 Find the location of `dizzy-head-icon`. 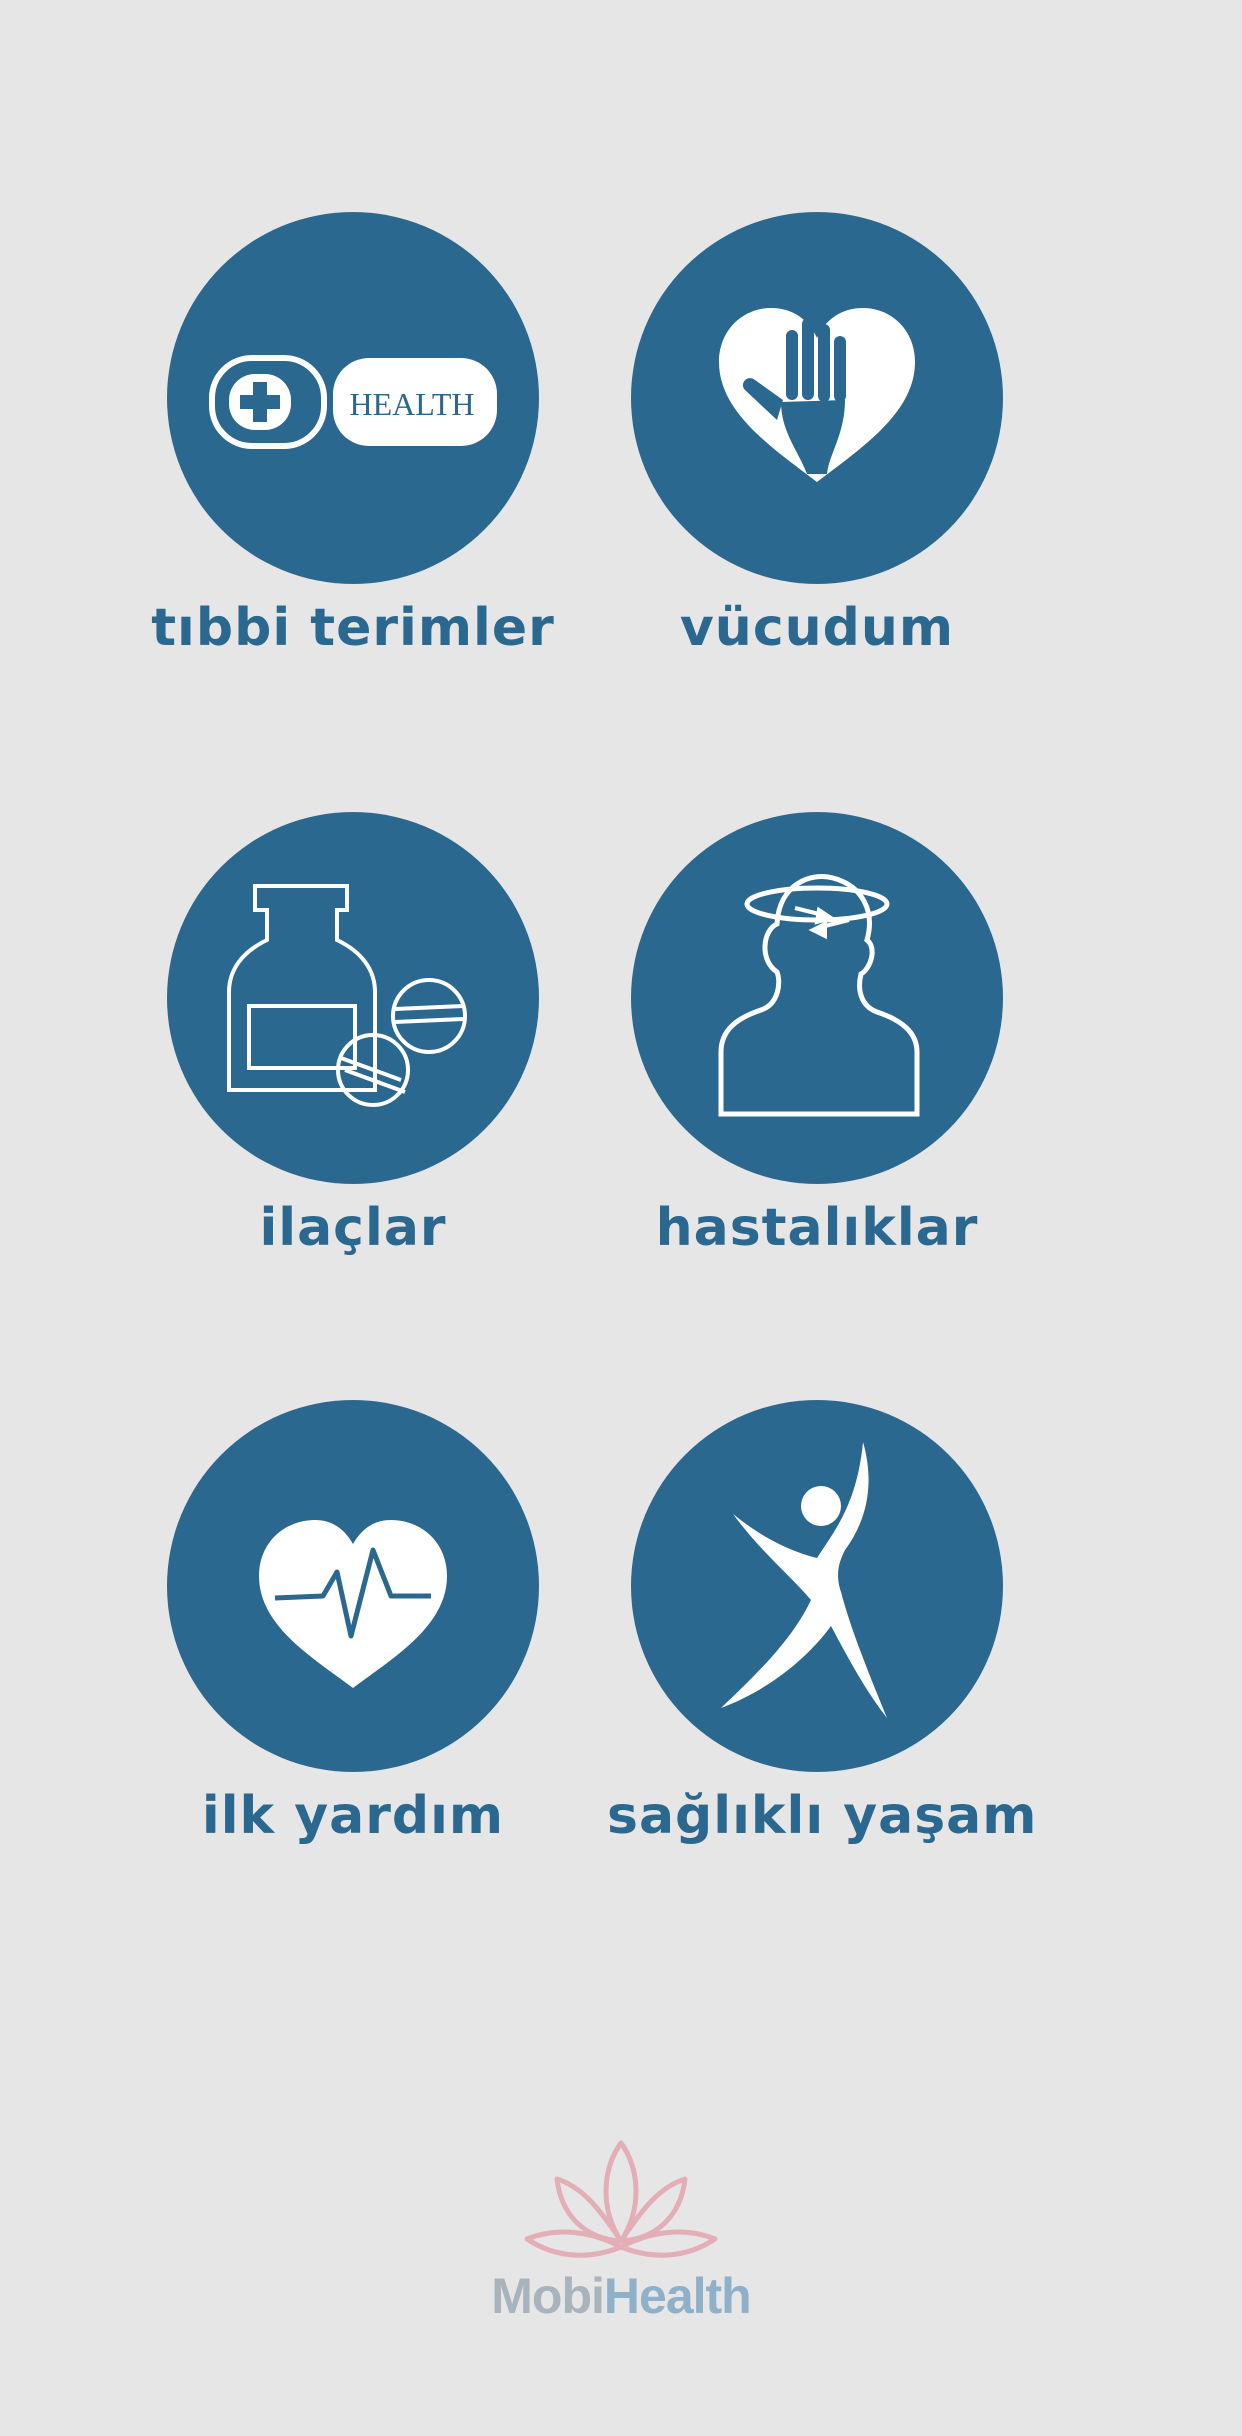

dizzy-head-icon is located at coordinates (819, 995).